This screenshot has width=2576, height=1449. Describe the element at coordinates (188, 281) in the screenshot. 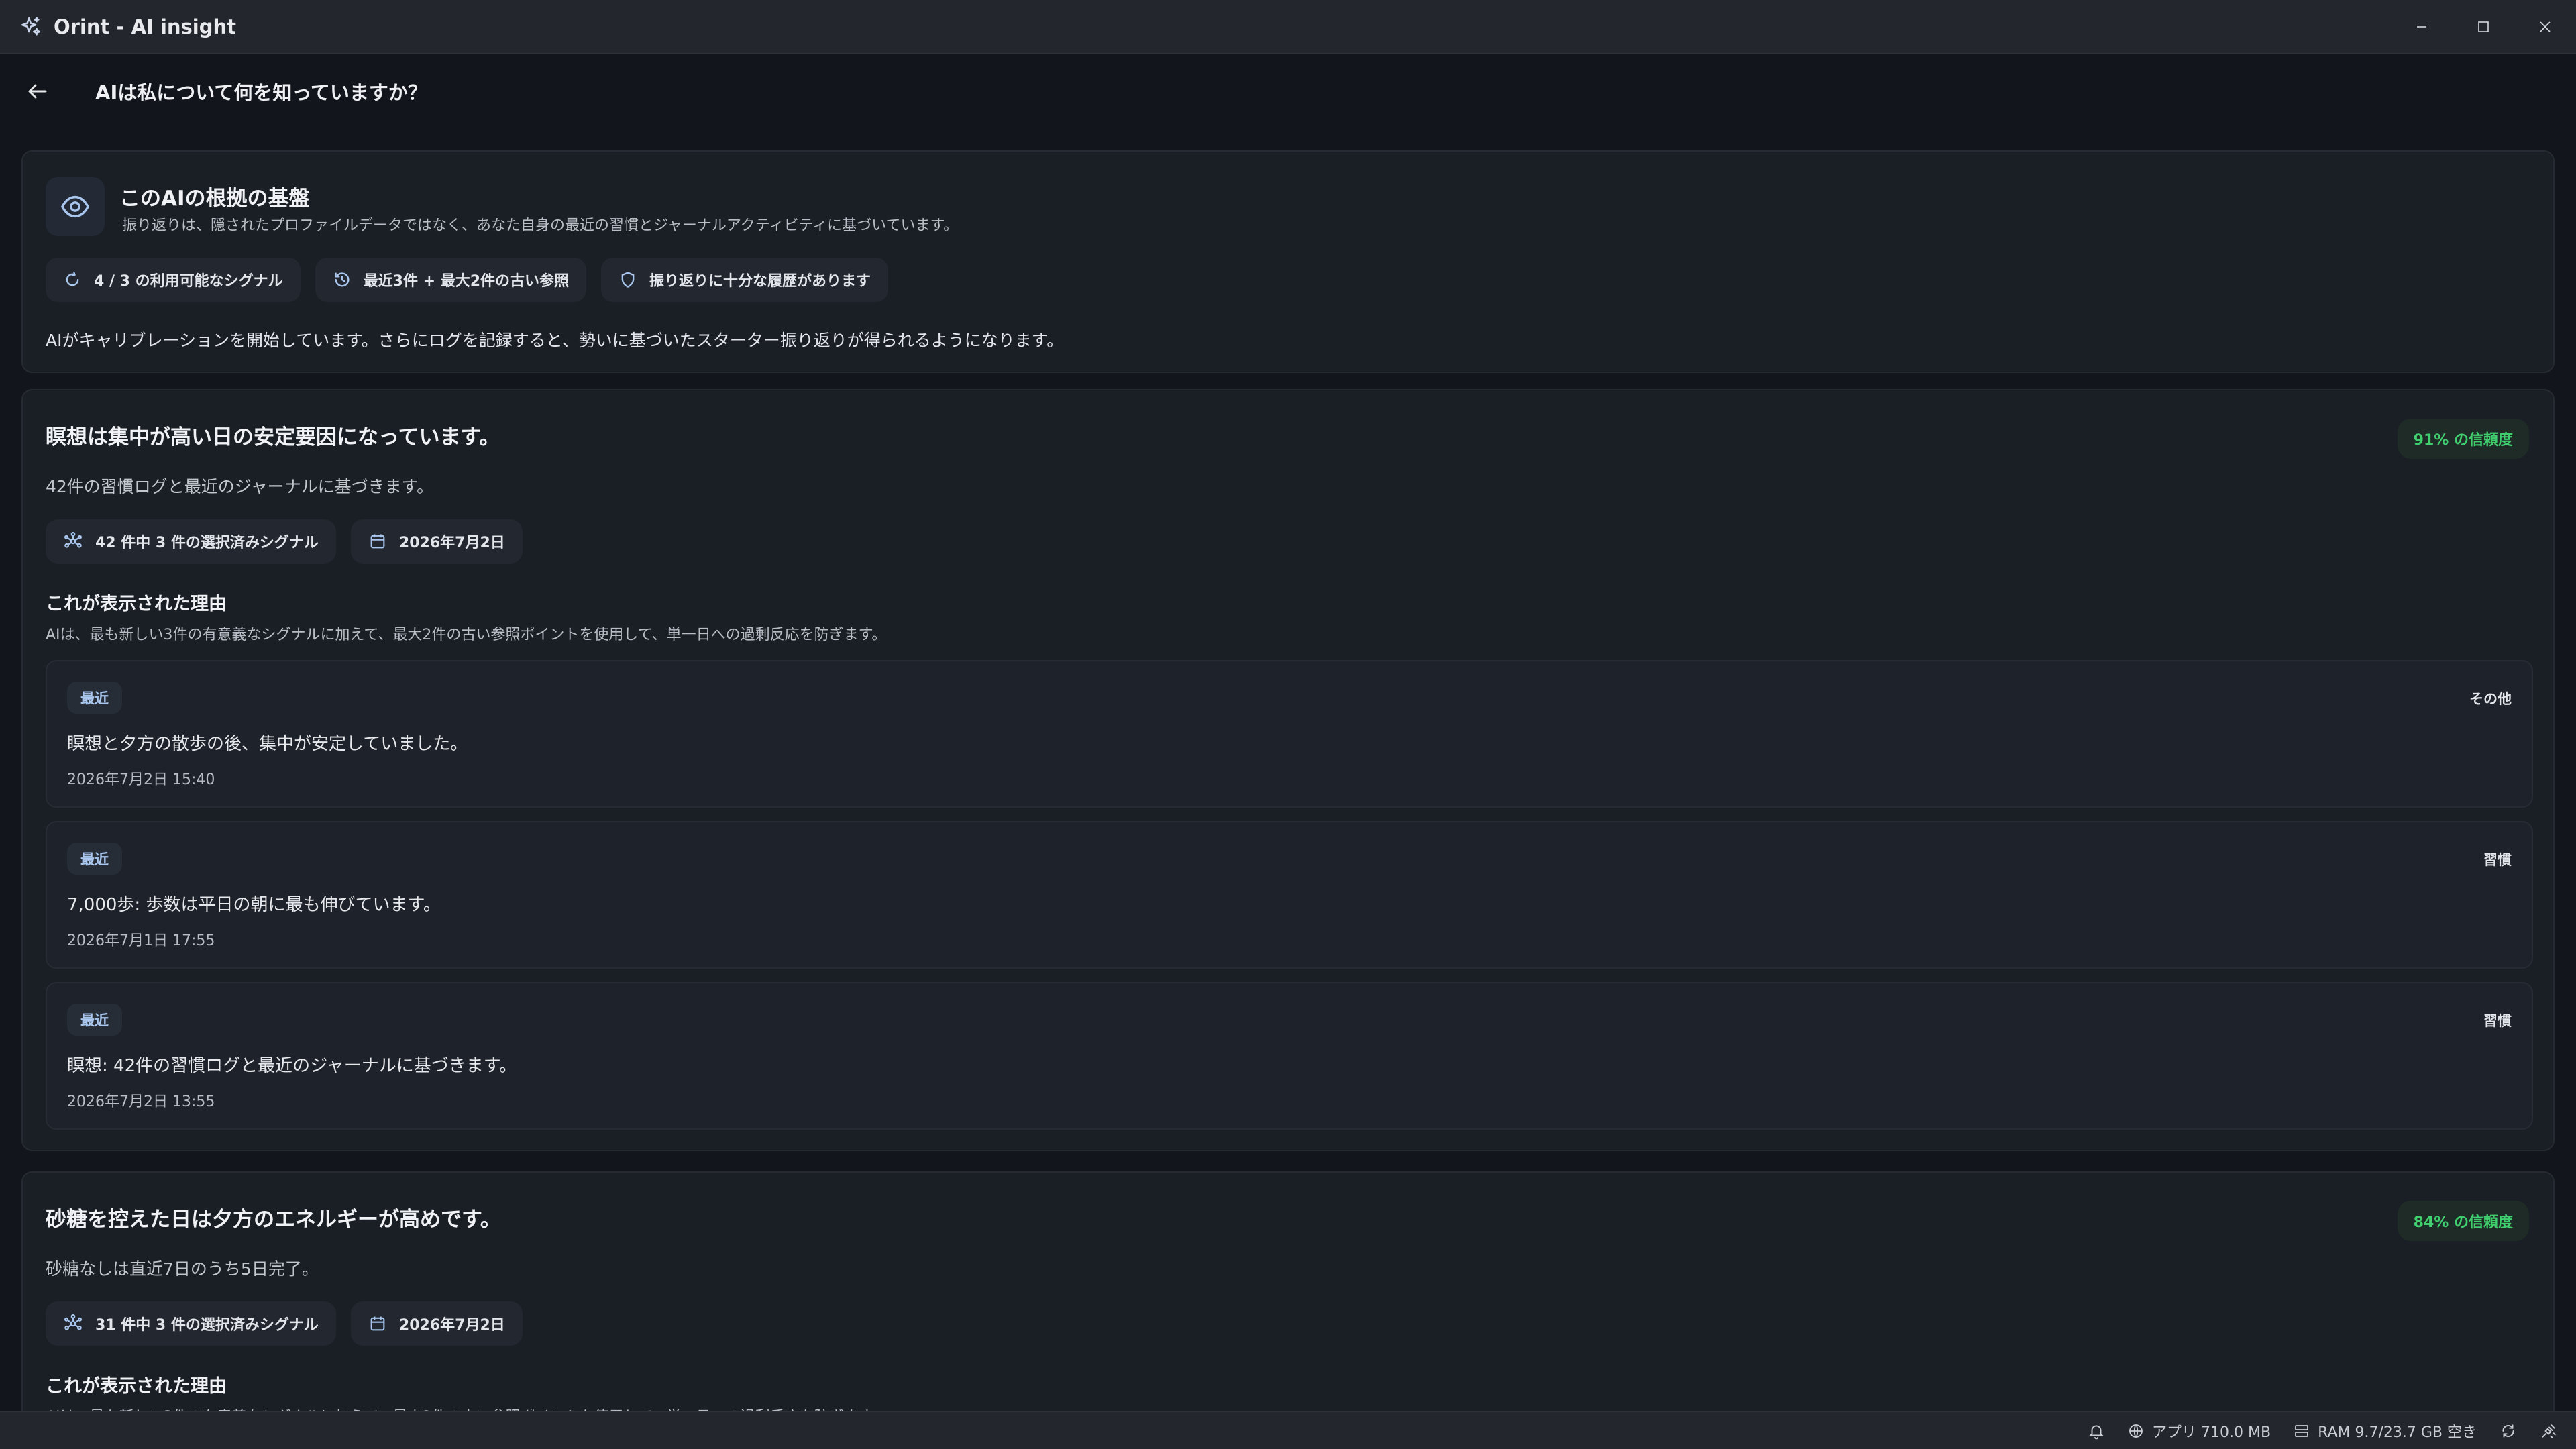

I see `chip-label: 4 / 3 の利用可能なシグナル` at that location.